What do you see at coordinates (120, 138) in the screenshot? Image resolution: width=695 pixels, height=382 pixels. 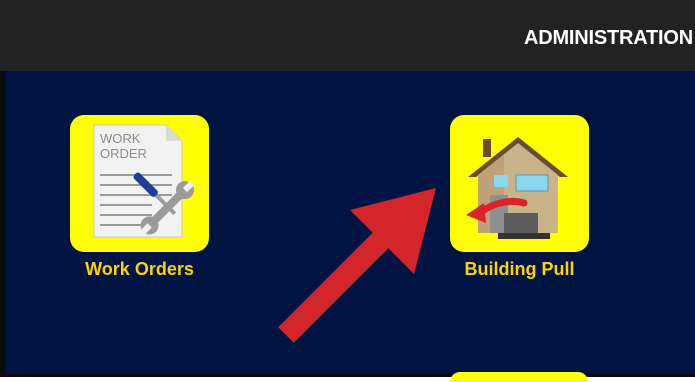 I see `work-order-icon-text-1: WORK` at bounding box center [120, 138].